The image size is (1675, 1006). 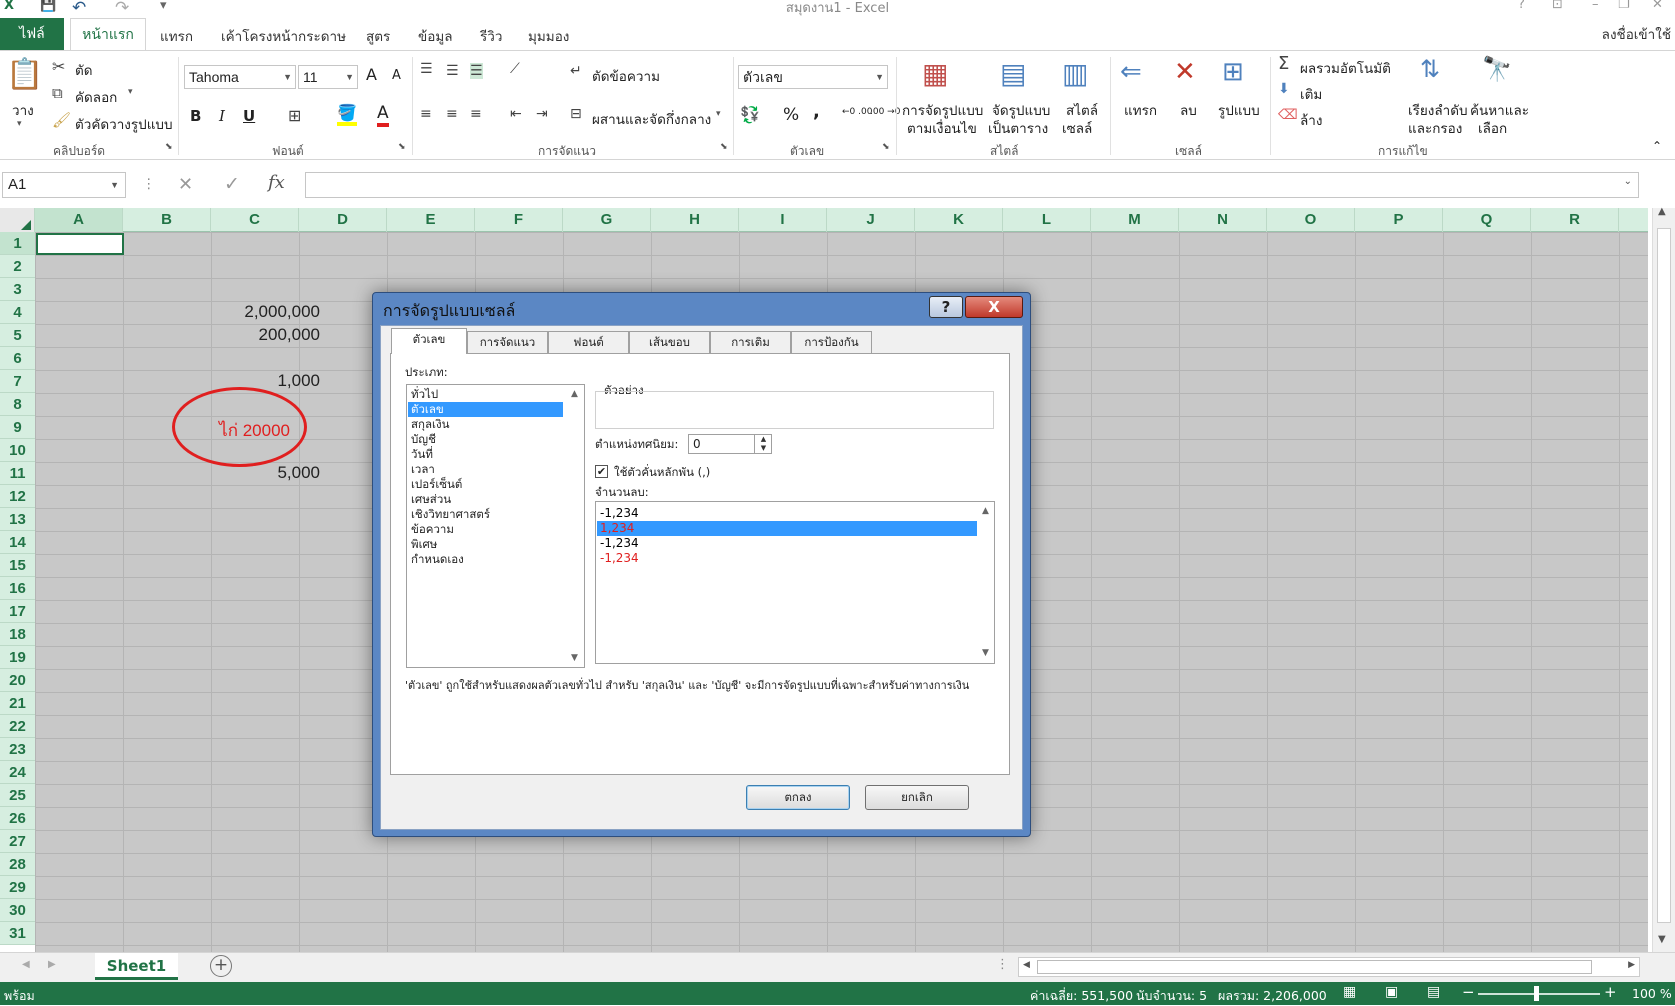 I want to click on row-header: 17, so click(x=17, y=611).